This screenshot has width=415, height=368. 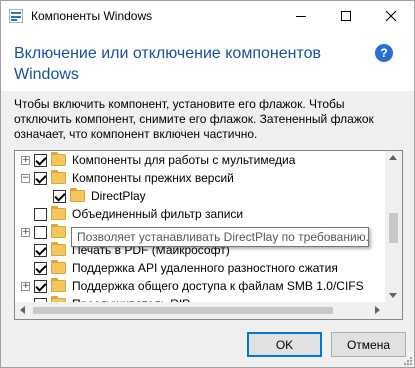 I want to click on collapse-icon: −, so click(x=25, y=178).